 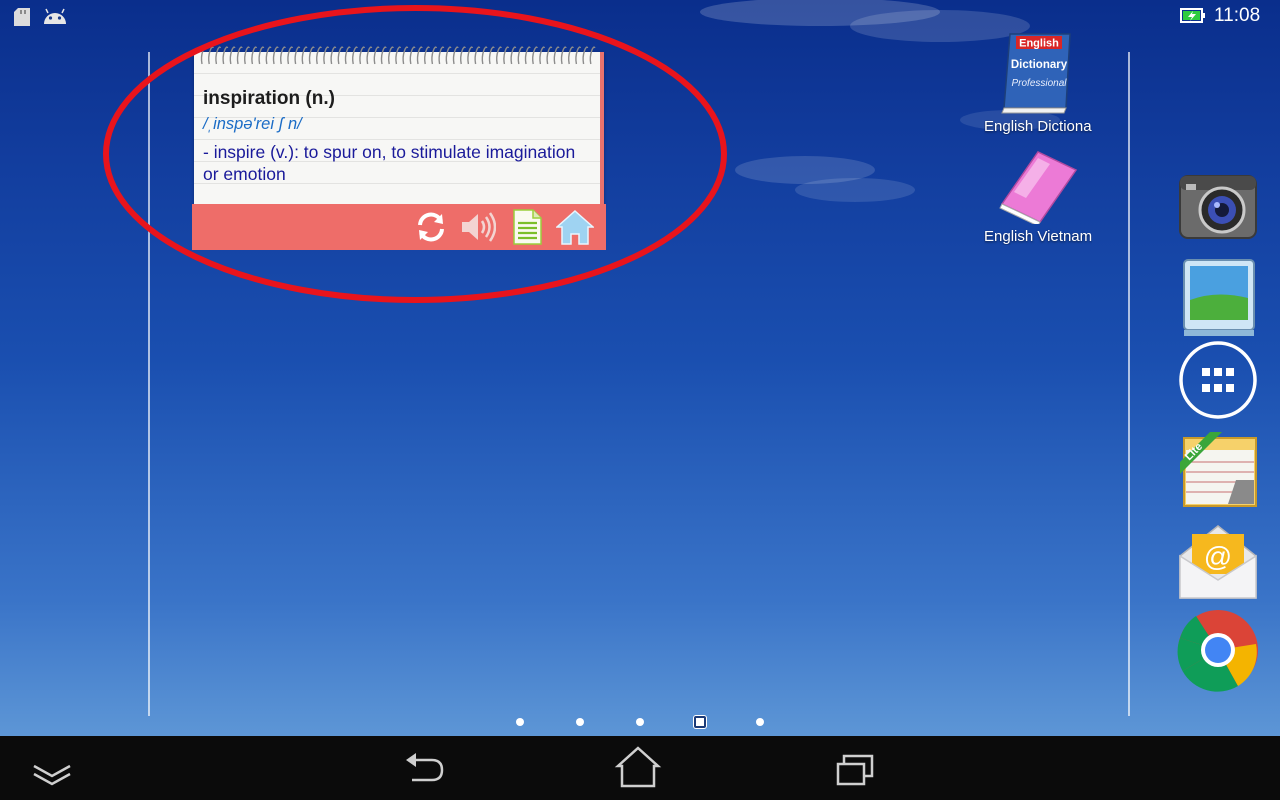 What do you see at coordinates (52, 768) in the screenshot?
I see `hide-keyboard-icon` at bounding box center [52, 768].